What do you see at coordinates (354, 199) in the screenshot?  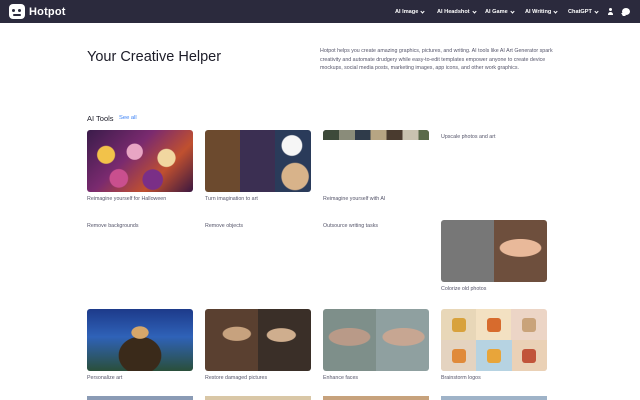 I see `tool-card-label: Reimagine yourself with AI` at bounding box center [354, 199].